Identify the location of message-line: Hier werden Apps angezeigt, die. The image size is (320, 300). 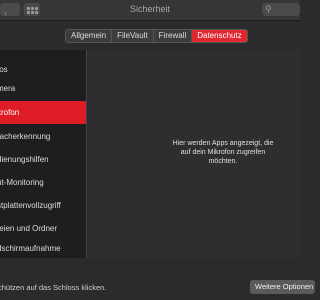
(223, 143).